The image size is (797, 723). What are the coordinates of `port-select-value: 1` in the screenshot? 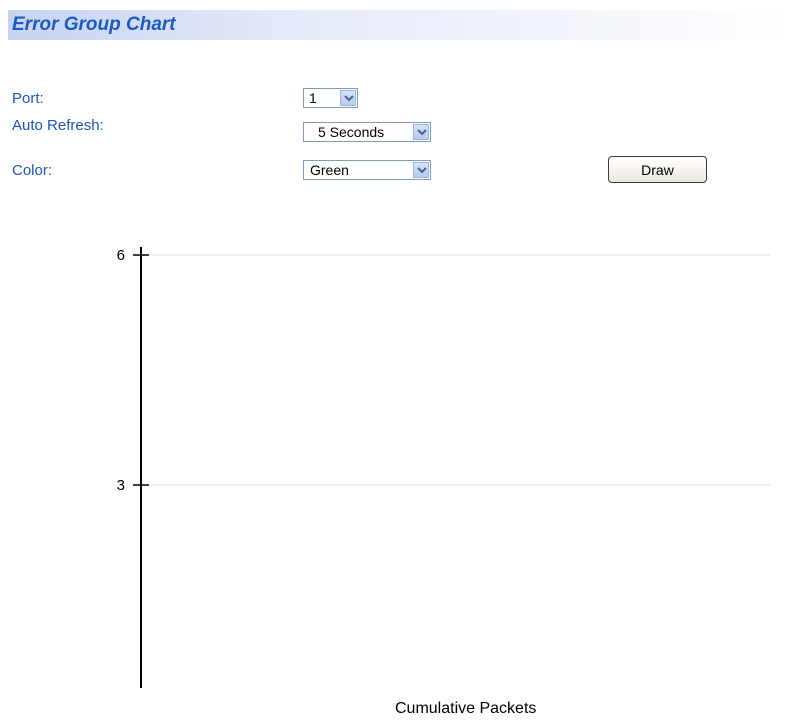 It's located at (313, 98).